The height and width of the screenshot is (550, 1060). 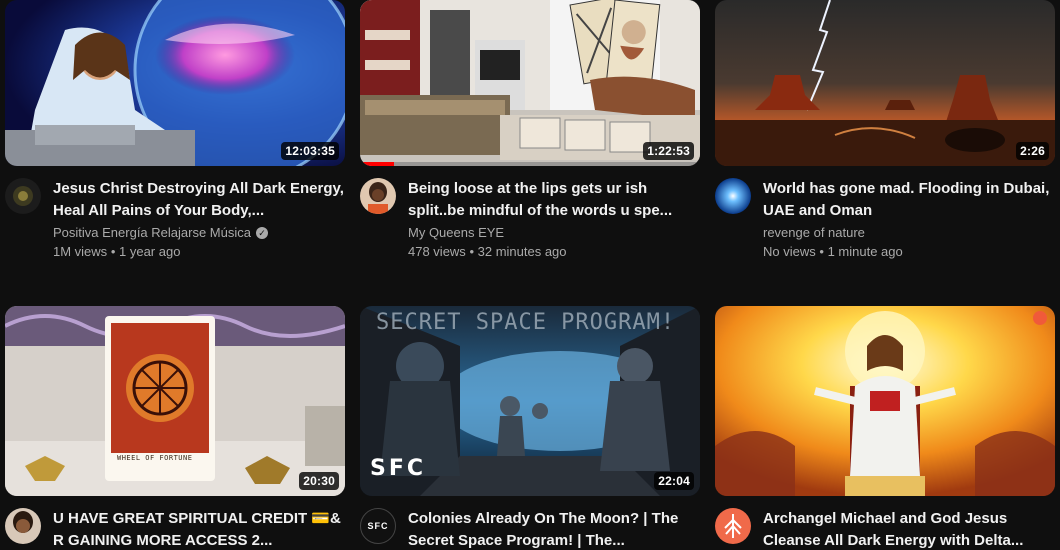 I want to click on watch-progress-fill, so click(x=377, y=164).